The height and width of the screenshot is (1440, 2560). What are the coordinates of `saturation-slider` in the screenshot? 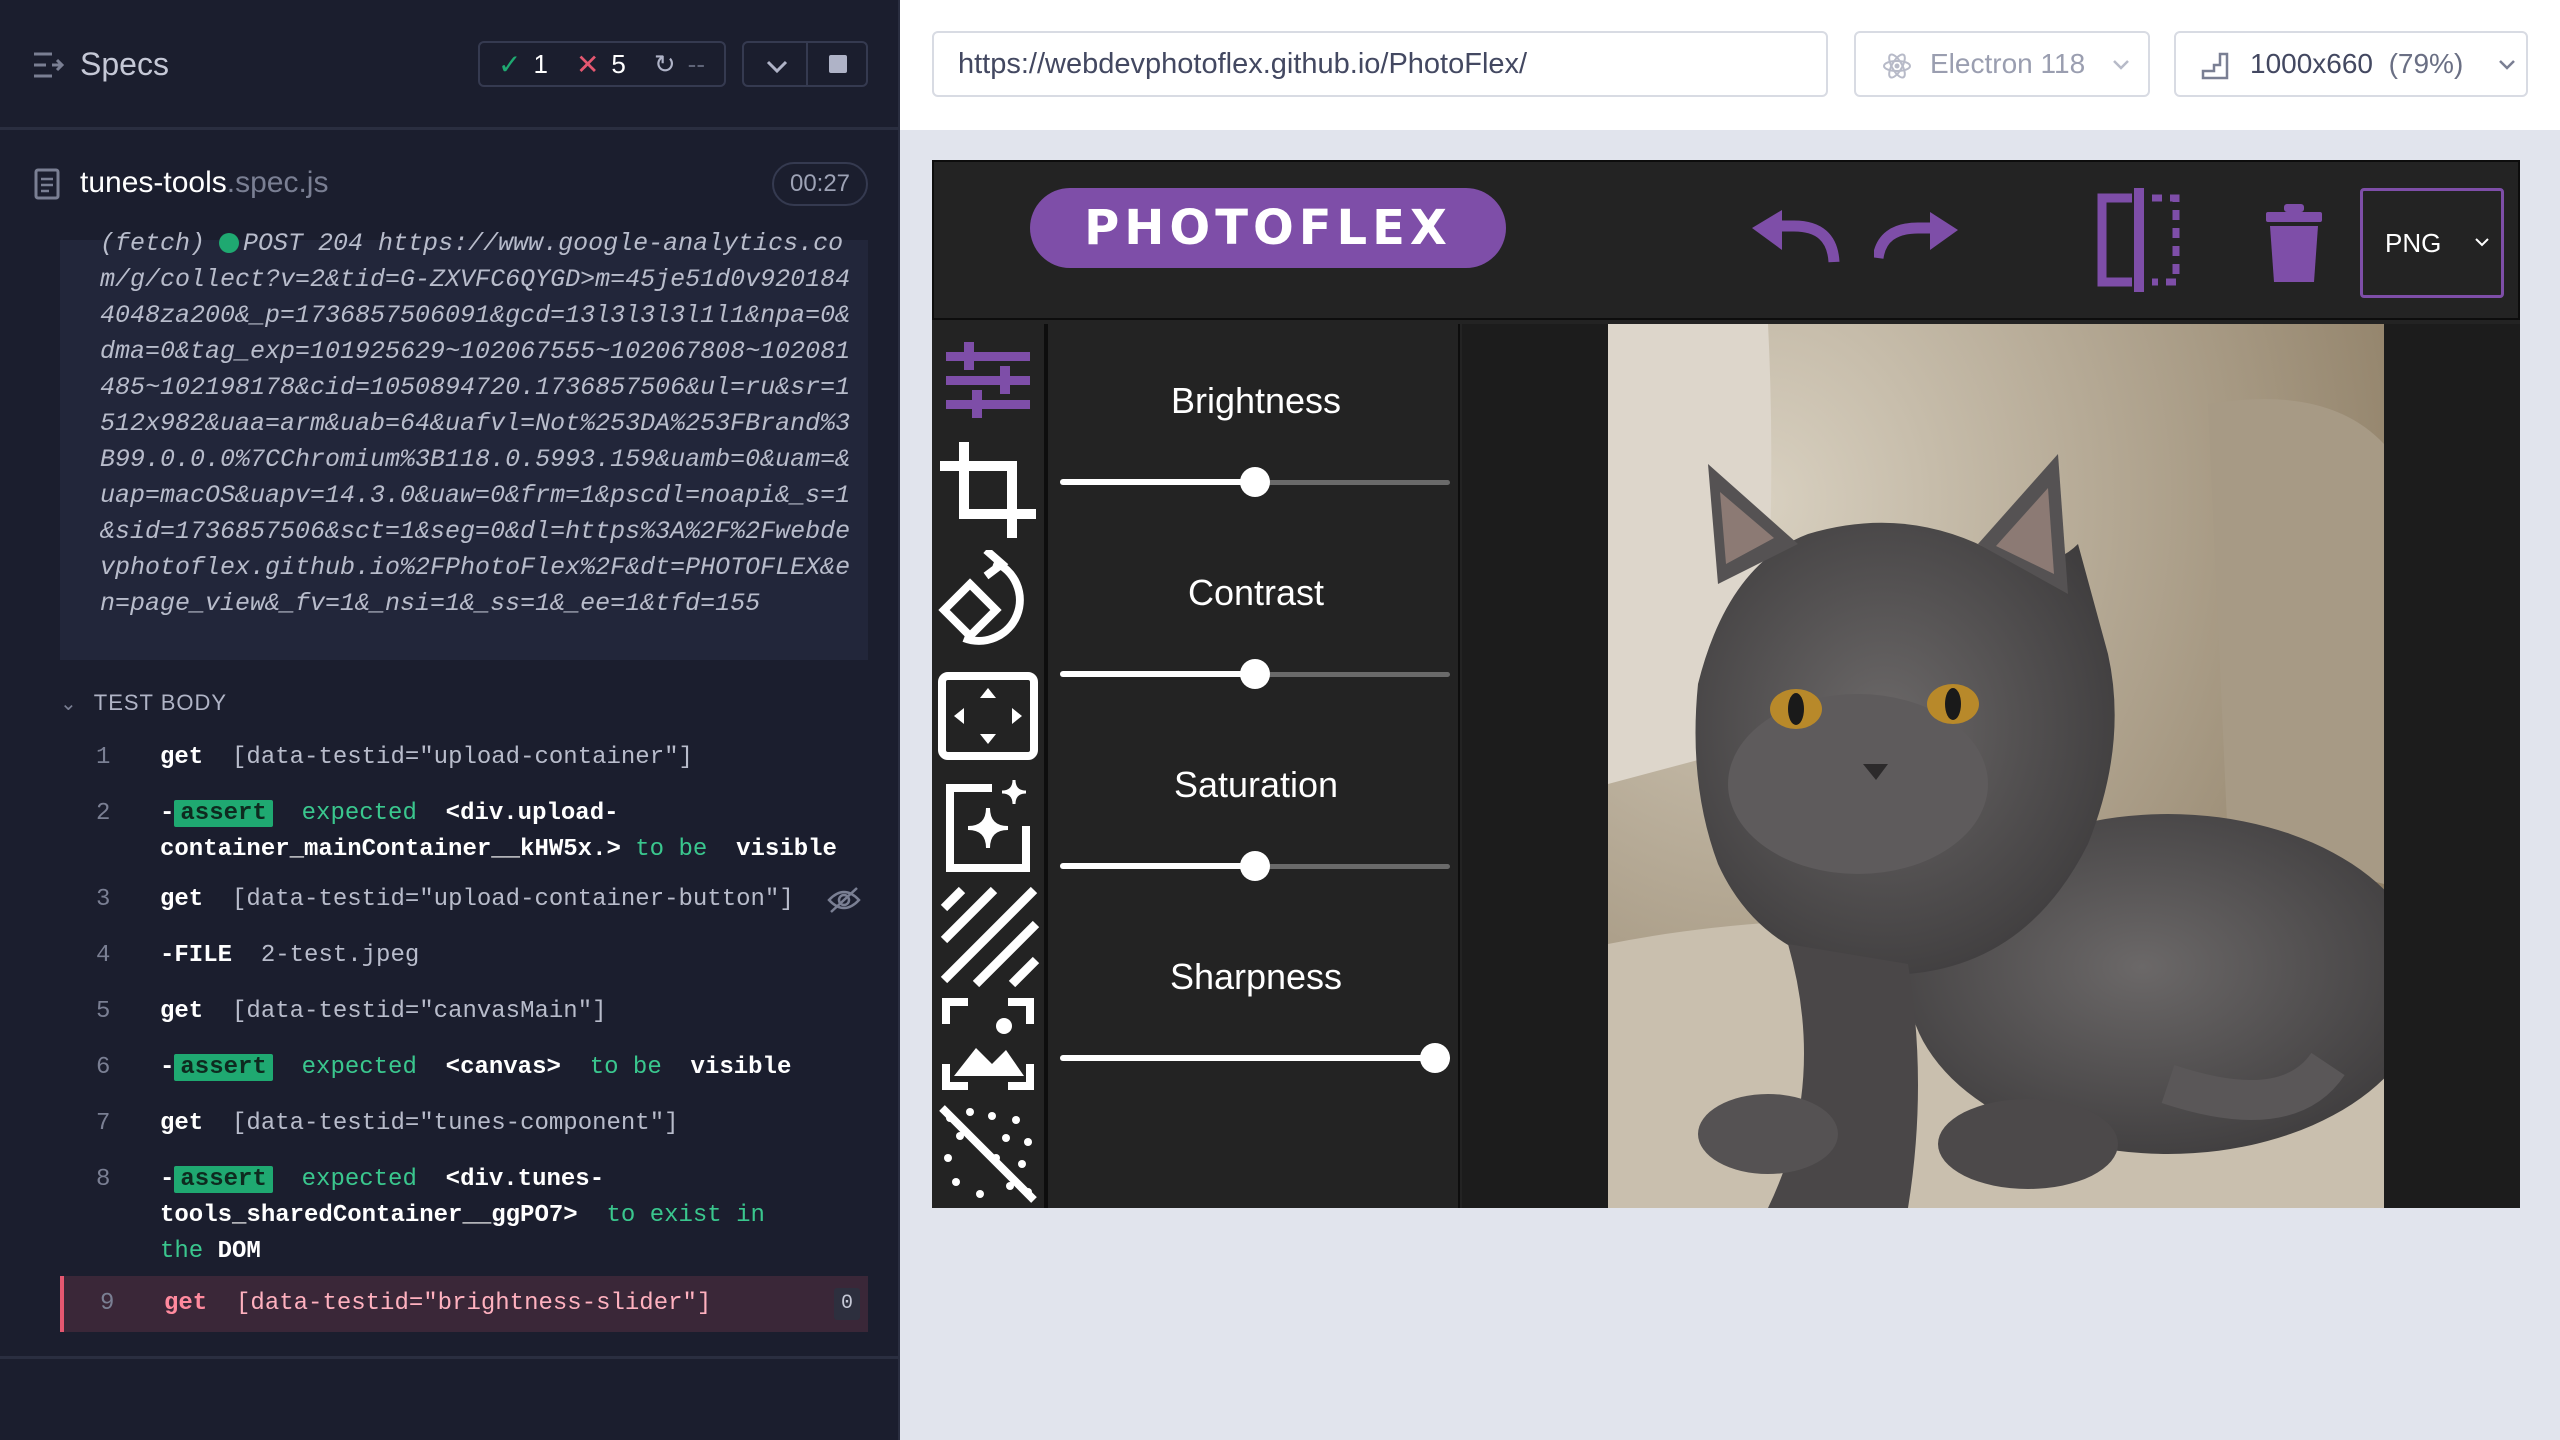 It's located at (1255, 866).